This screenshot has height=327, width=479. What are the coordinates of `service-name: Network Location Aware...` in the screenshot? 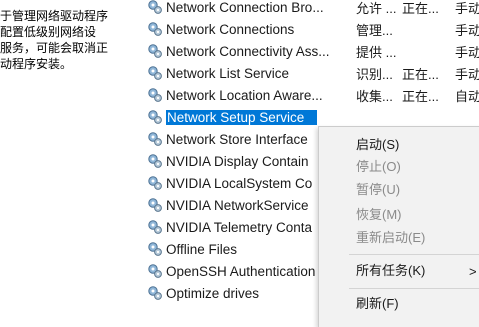 It's located at (244, 95).